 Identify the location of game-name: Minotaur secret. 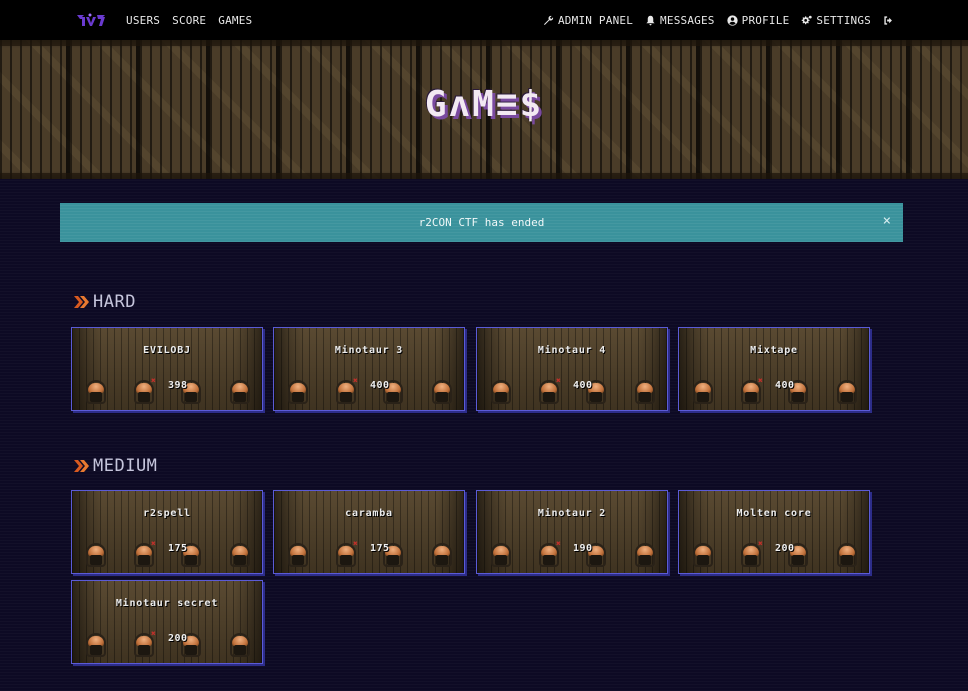
(167, 603).